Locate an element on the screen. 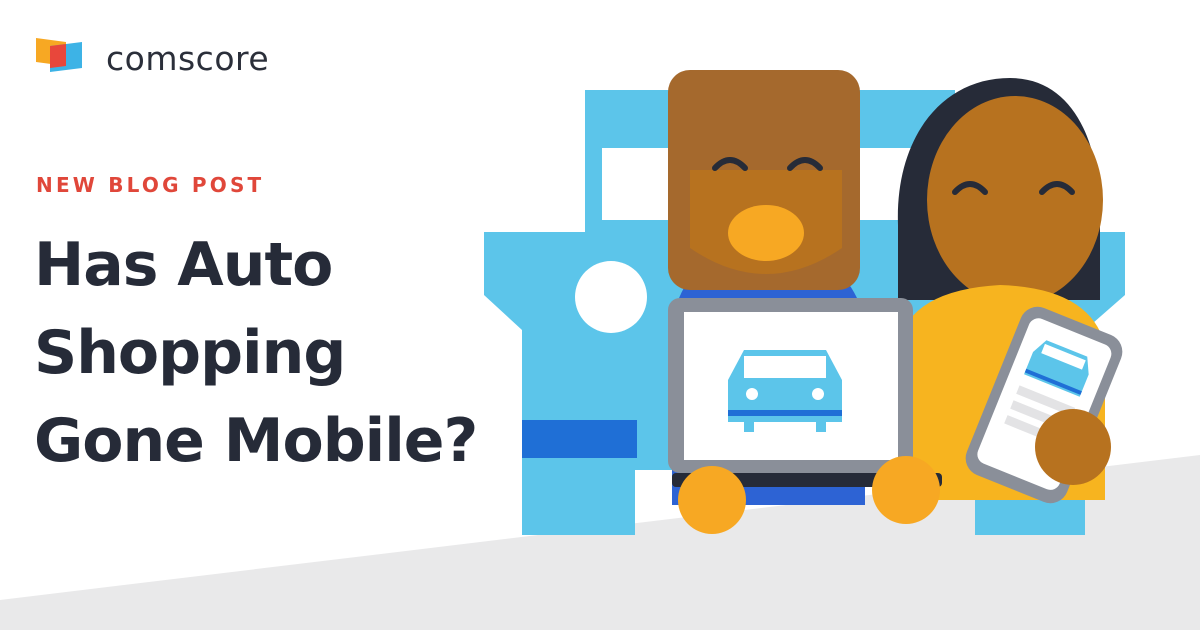 Image resolution: width=1200 pixels, height=630 pixels. post-title-line-3: Gone Mobile? is located at coordinates (256, 441).